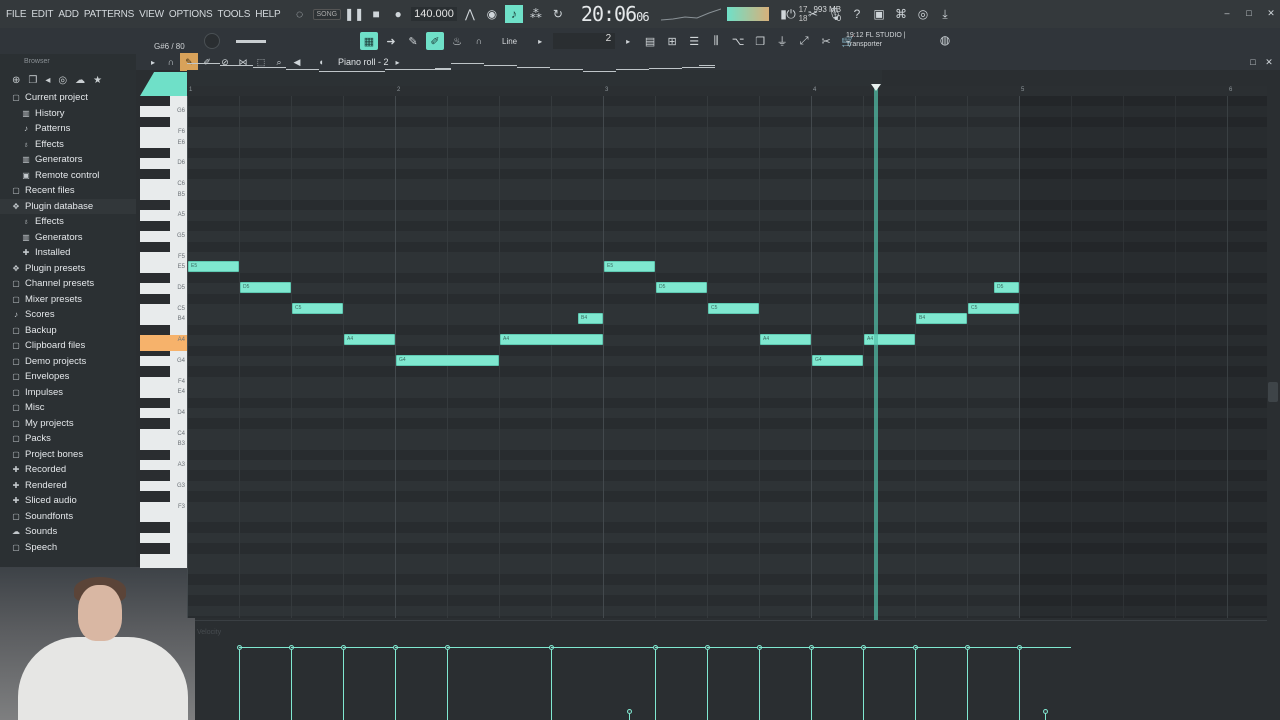 The height and width of the screenshot is (720, 1280). Describe the element at coordinates (68, 191) in the screenshot. I see `browser-item: ▢ Recent files` at that location.